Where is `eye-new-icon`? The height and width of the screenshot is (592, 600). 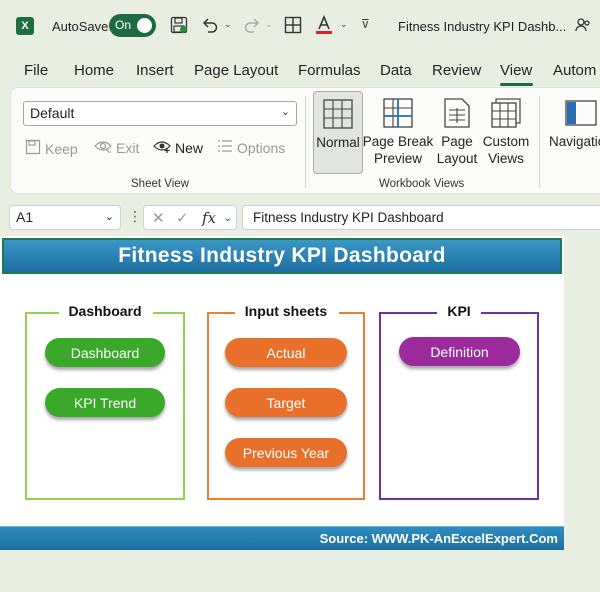
eye-new-icon is located at coordinates (162, 148).